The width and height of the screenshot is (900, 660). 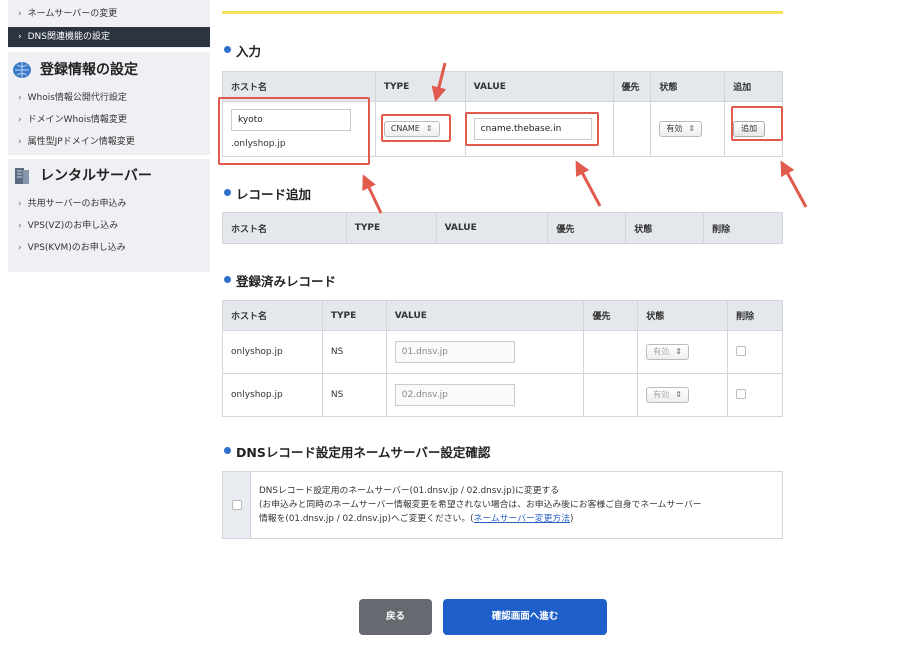 I want to click on table-row: onlyshop.jp NS 02.dnsv.jp 有効 ⇕, so click(x=502, y=395).